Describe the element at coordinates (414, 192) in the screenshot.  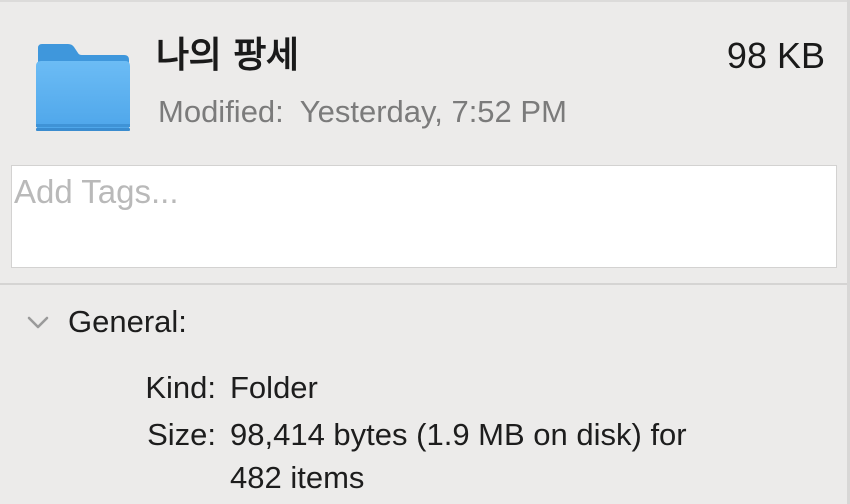
I see `tags-input` at that location.